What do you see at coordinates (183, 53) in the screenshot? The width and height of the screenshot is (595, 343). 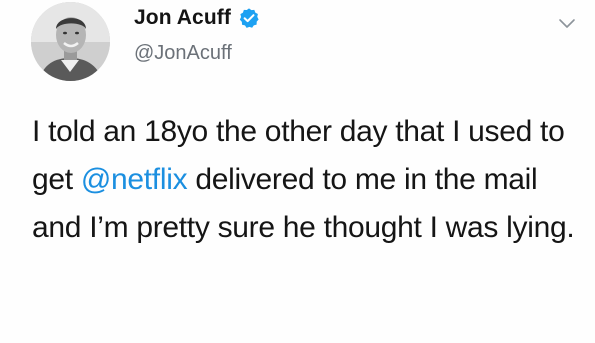 I see `author-handle: @JonAcuff` at bounding box center [183, 53].